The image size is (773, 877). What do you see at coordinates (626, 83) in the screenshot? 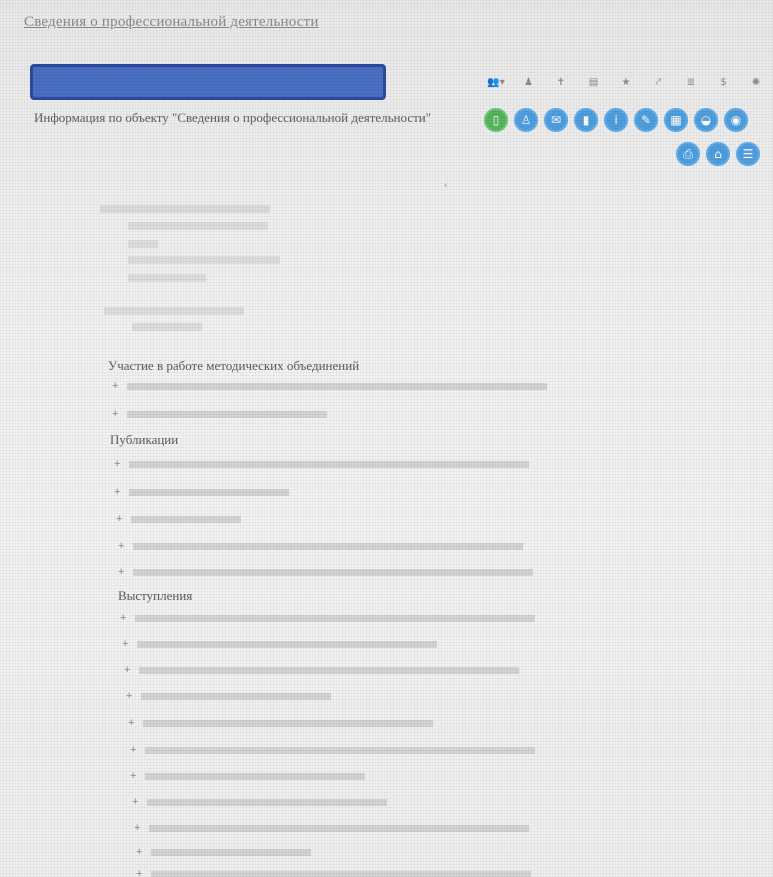
I see `star-icon: ★` at bounding box center [626, 83].